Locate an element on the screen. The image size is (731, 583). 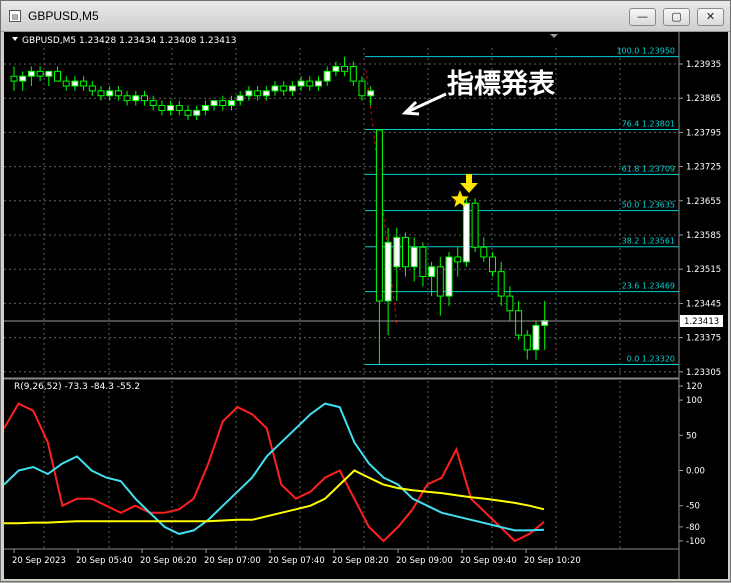
time-axis-label: 20 Sep 09:00 is located at coordinates (424, 561).